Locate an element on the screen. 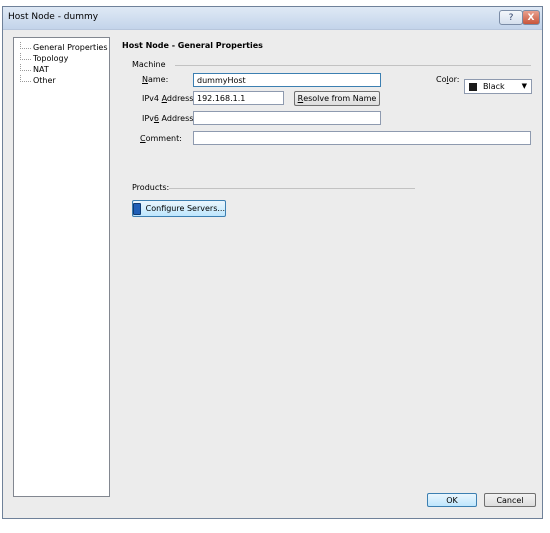 This screenshot has width=550, height=533. cancel-button: Cancel is located at coordinates (510, 500).